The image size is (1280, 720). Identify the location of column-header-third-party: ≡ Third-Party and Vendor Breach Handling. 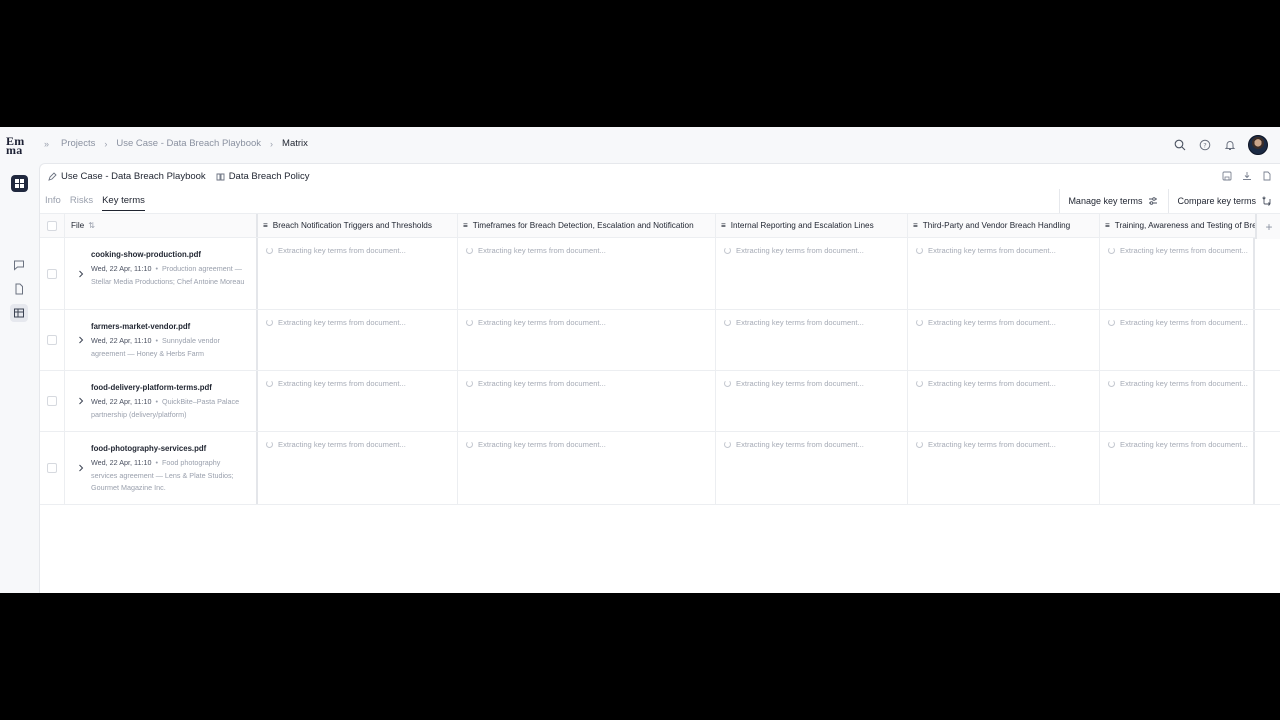
(1004, 225).